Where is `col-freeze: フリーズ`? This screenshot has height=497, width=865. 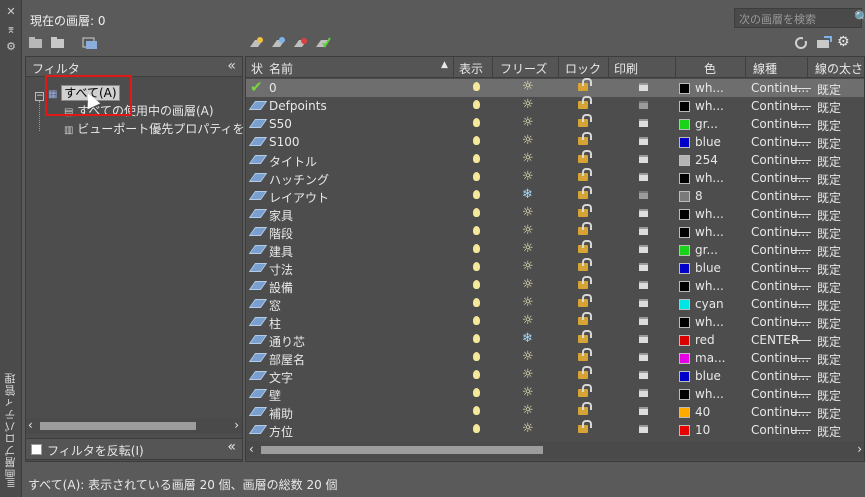 col-freeze: フリーズ is located at coordinates (523, 68).